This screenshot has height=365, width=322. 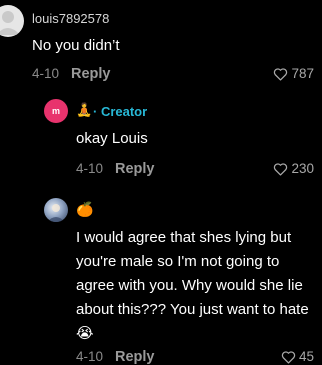 What do you see at coordinates (302, 73) in the screenshot?
I see `like-count: 787` at bounding box center [302, 73].